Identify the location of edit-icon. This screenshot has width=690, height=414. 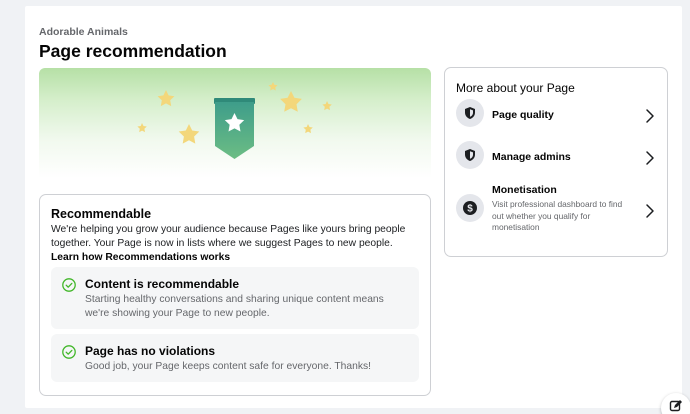
(675, 406).